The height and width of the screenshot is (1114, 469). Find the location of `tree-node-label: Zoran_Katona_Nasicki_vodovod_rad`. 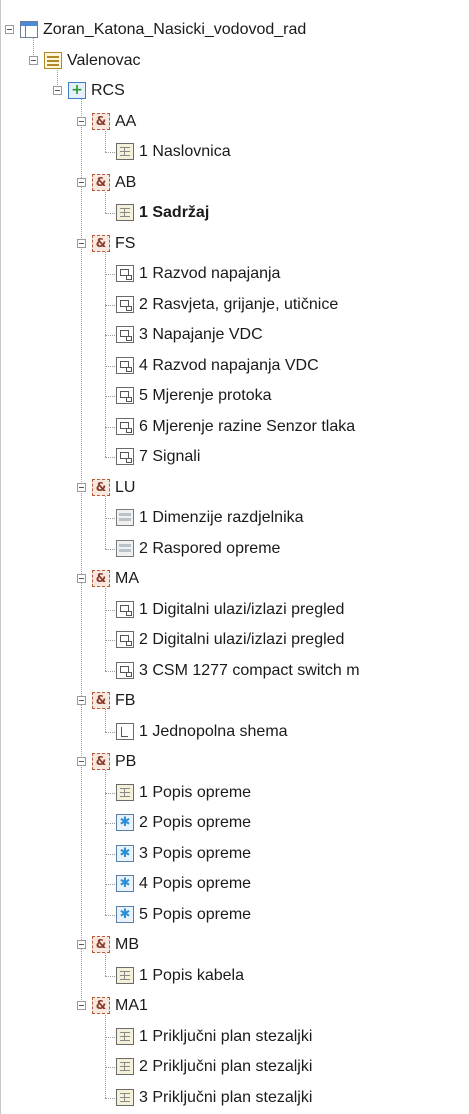

tree-node-label: Zoran_Katona_Nasicki_vodovod_rad is located at coordinates (175, 29).